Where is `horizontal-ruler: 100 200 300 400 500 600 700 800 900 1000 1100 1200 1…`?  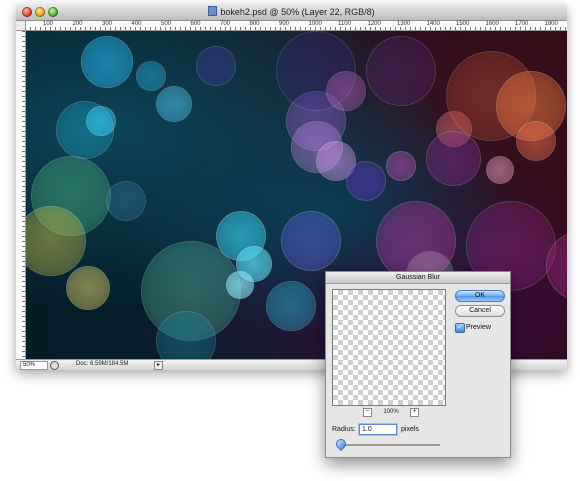 horizontal-ruler: 100 200 300 400 500 600 700 800 900 1000 1100 1200 1… is located at coordinates (296, 26).